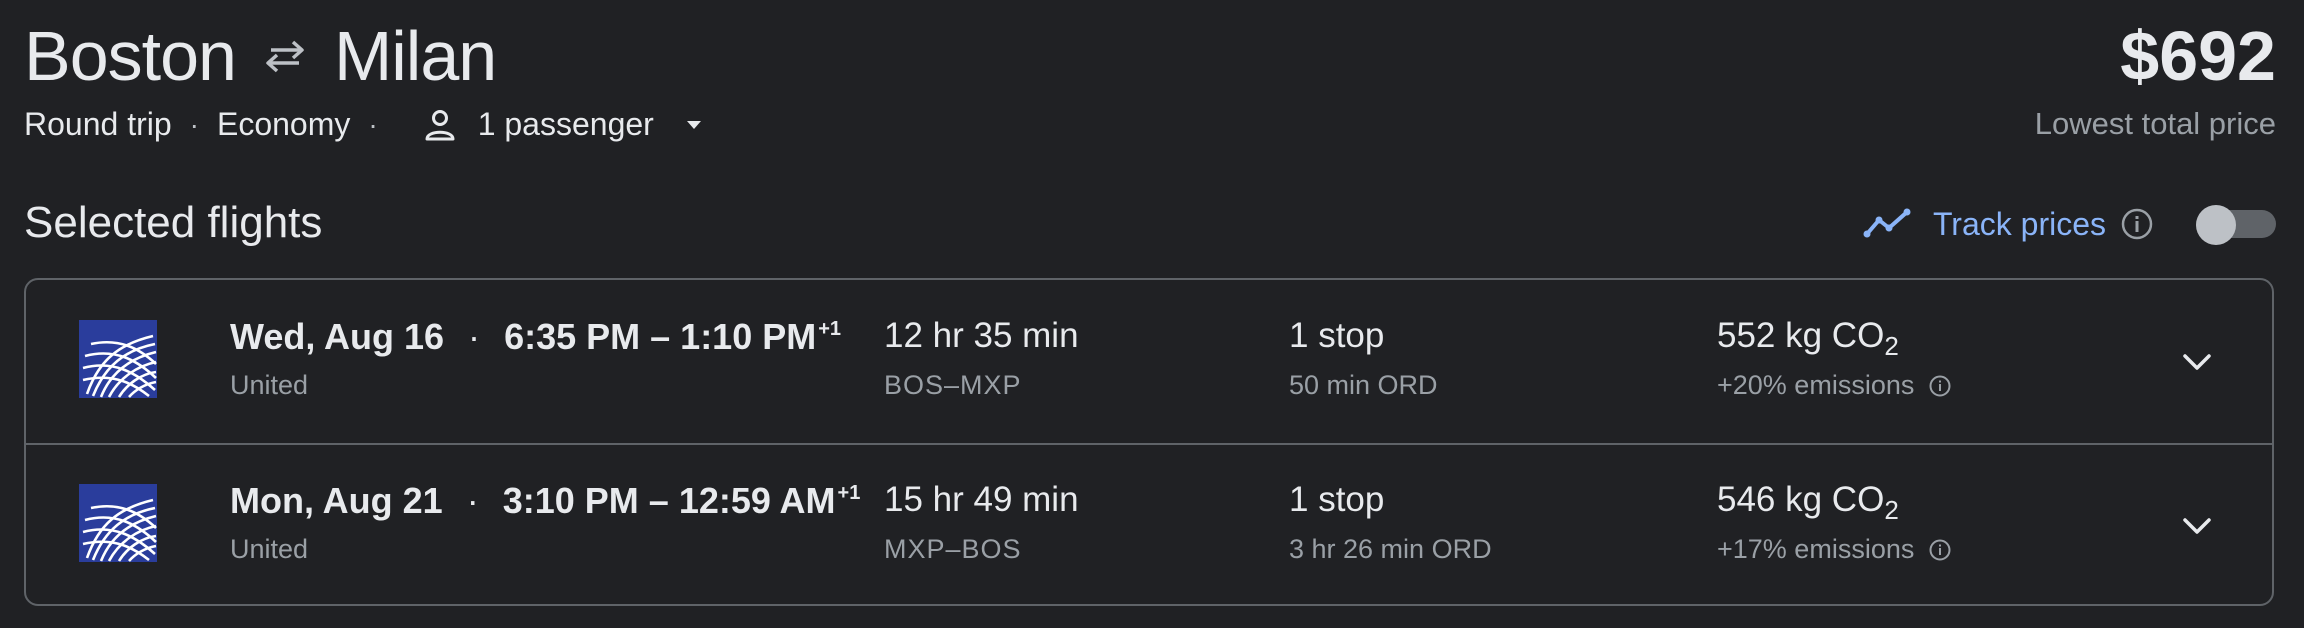 This screenshot has width=2304, height=628. I want to click on person-icon, so click(440, 124).